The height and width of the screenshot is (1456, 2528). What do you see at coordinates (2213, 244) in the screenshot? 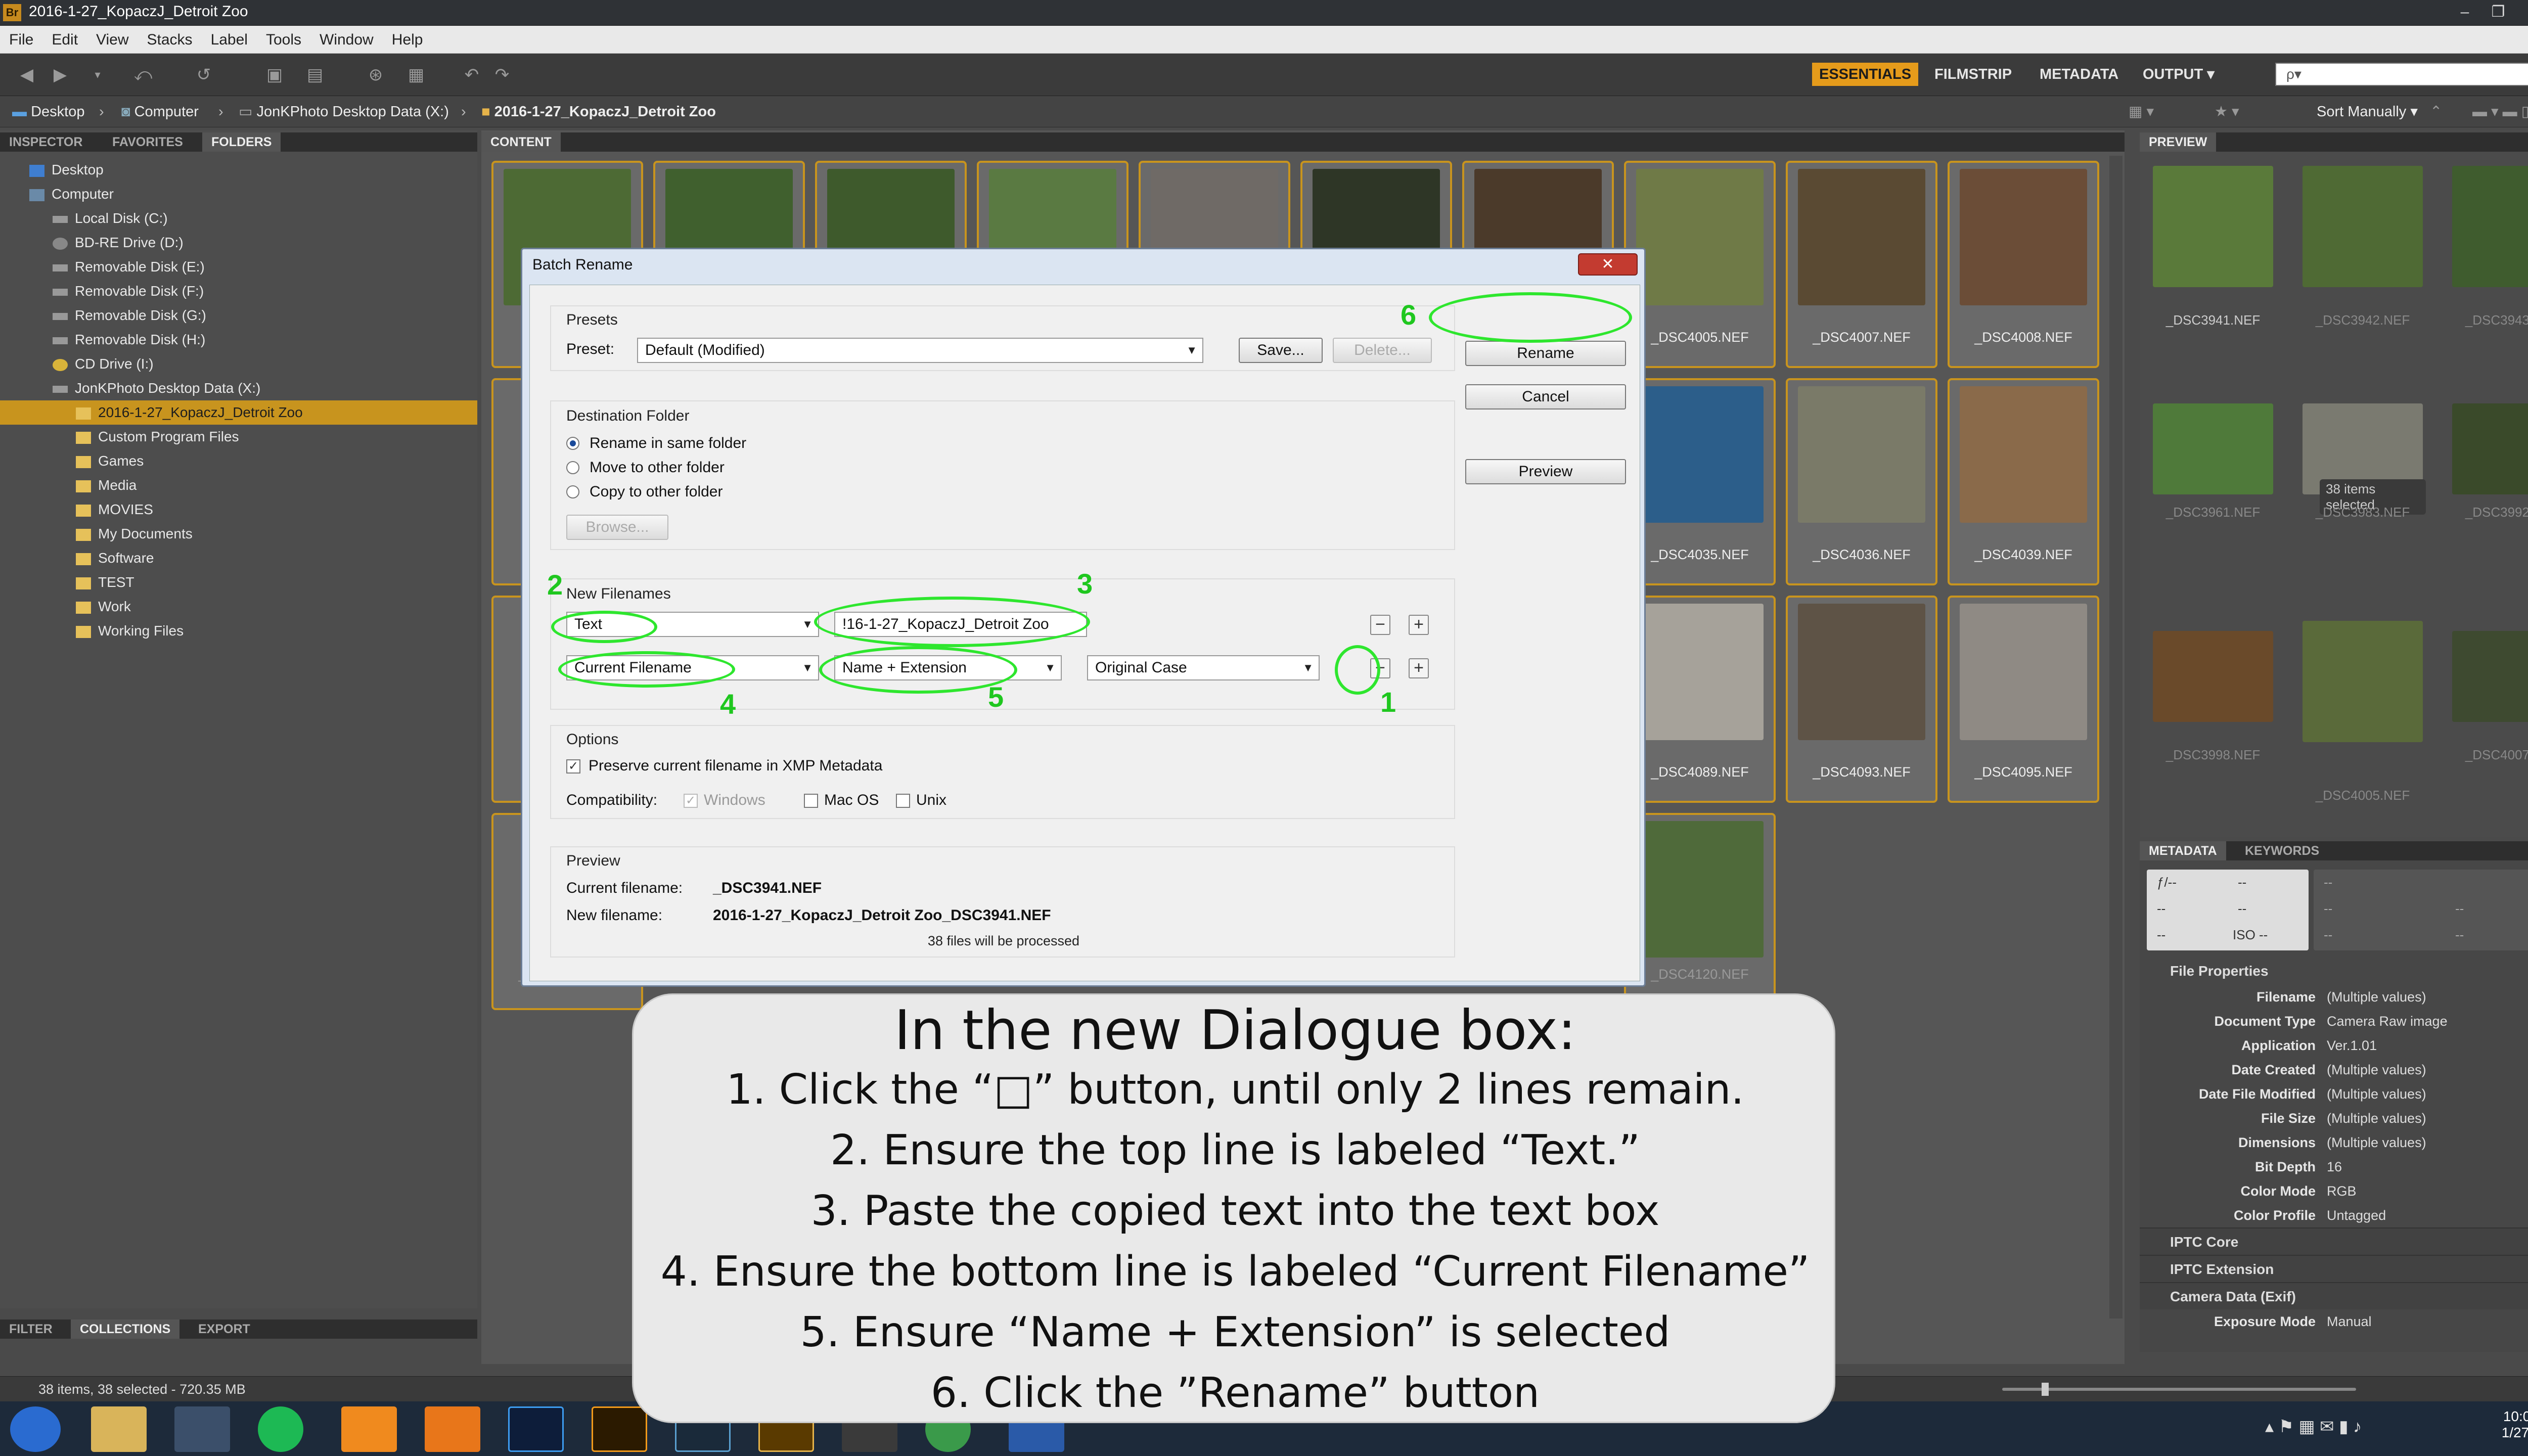
I see `preview-thumbnail: _DSC3941.NEF` at bounding box center [2213, 244].